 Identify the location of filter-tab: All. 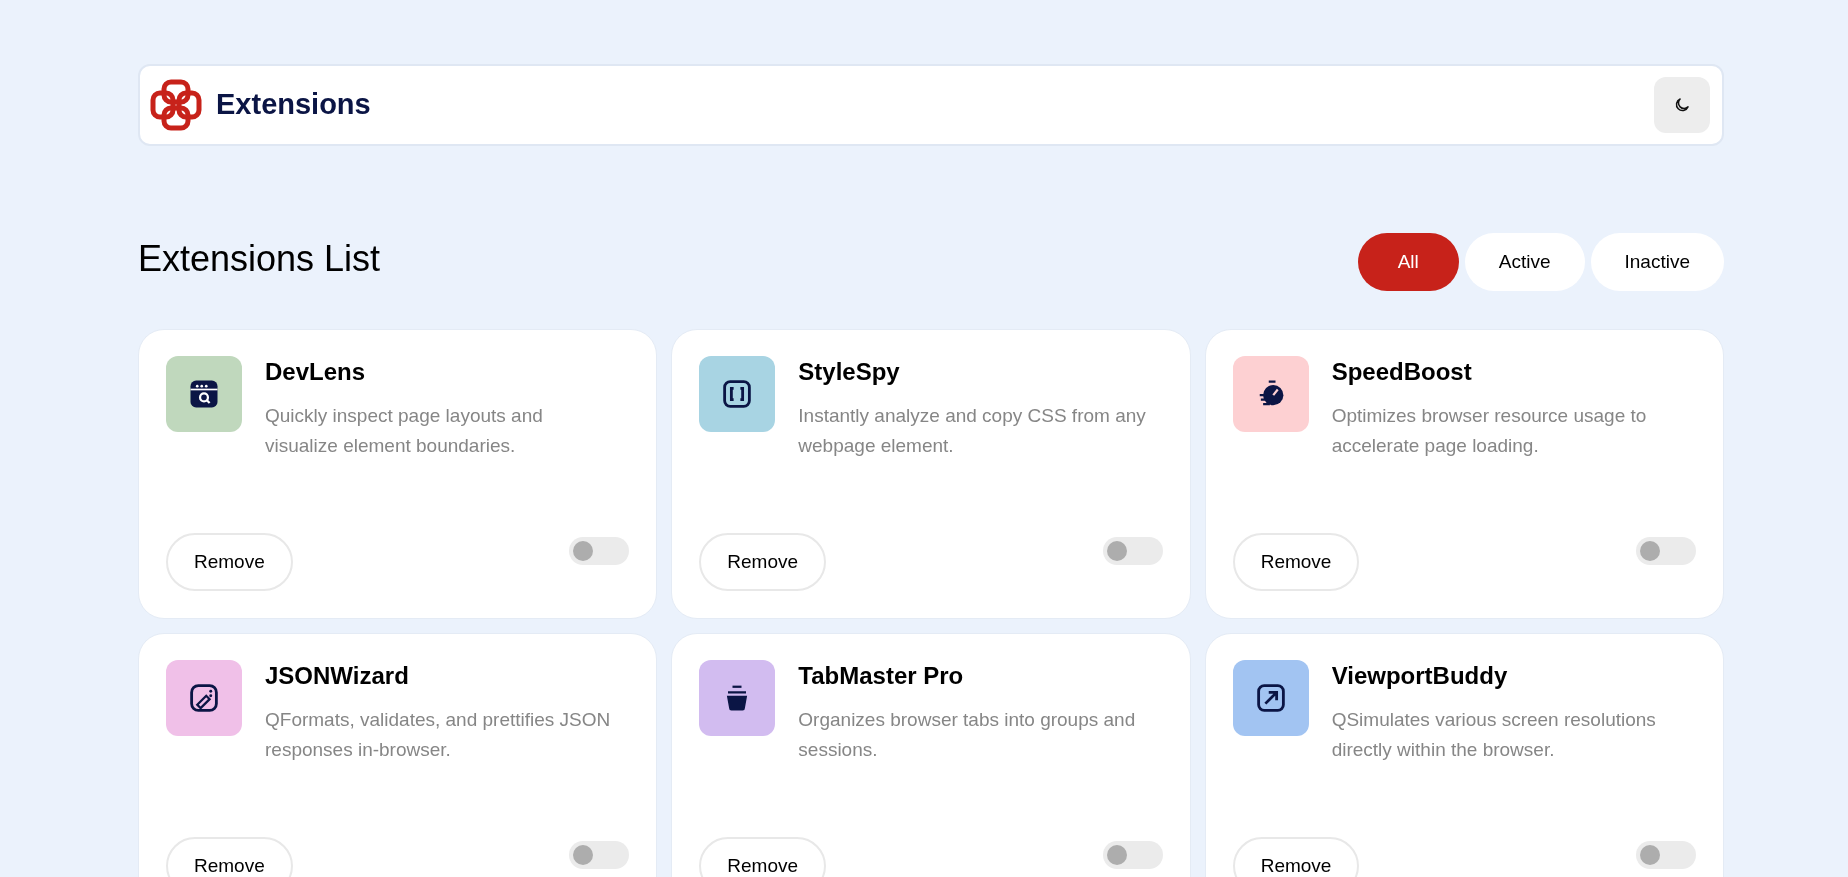
(1408, 262).